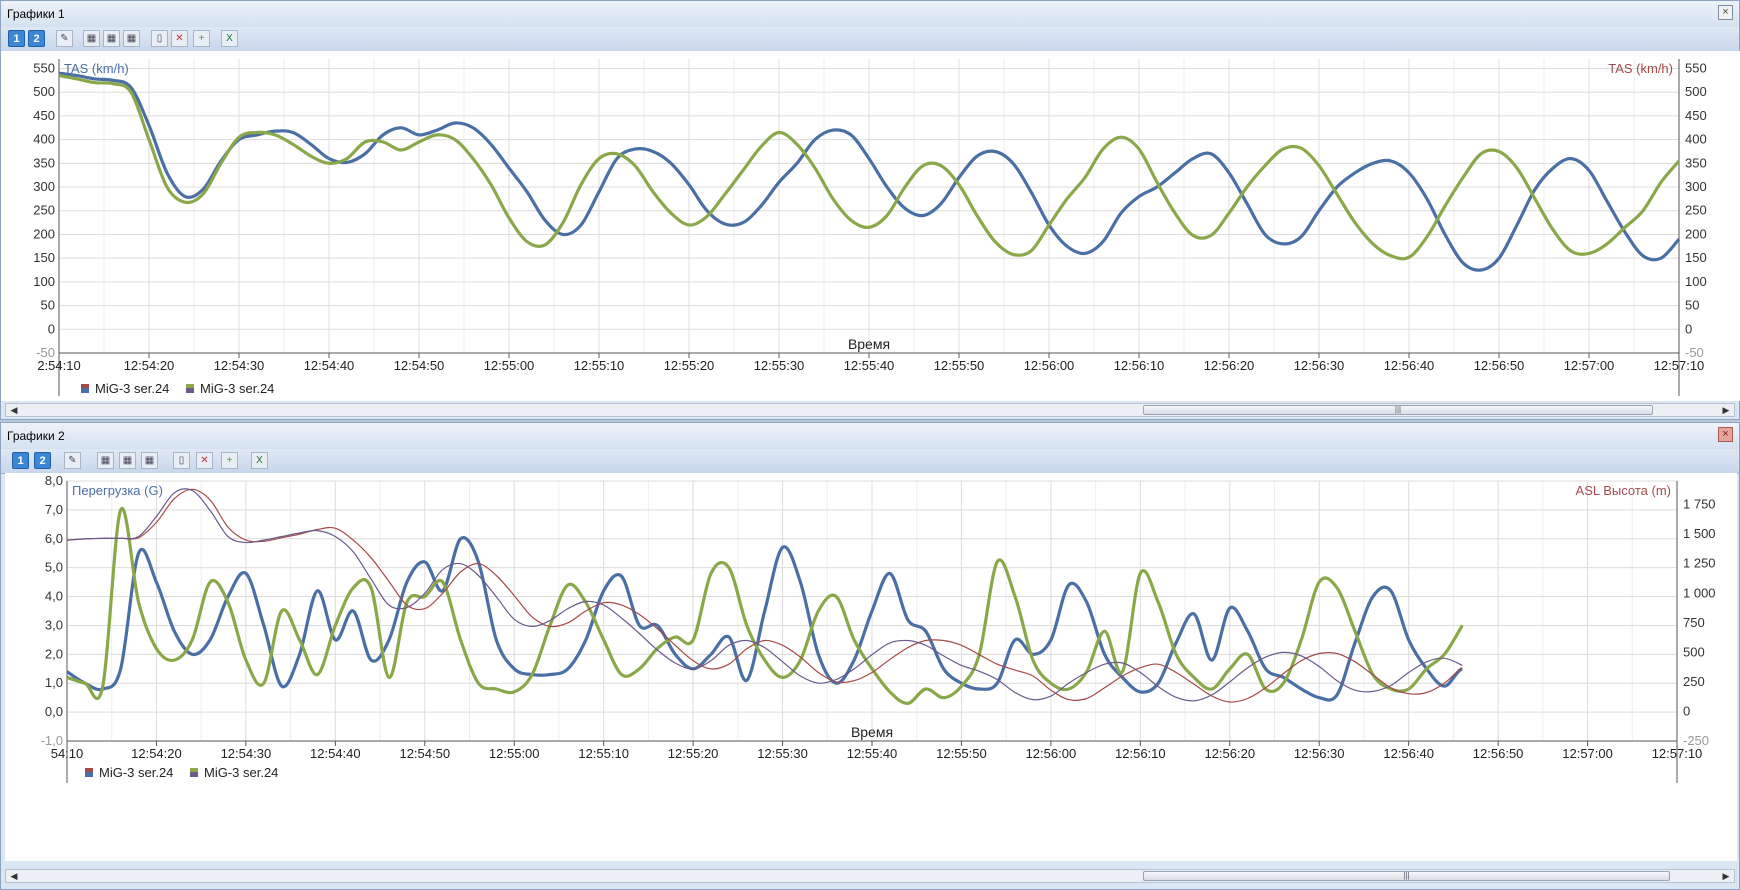 This screenshot has height=890, width=1740. I want to click on y2-tick-label: 500, so click(1694, 651).